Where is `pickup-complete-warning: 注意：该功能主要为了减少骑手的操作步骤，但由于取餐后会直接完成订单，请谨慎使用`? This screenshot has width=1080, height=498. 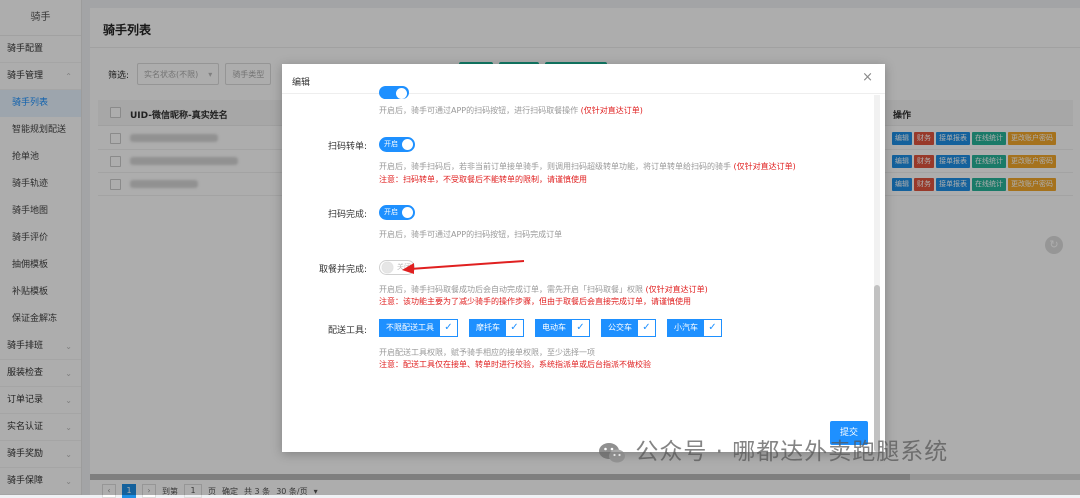
pickup-complete-warning: 注意：该功能主要为了减少骑手的操作步骤，但由于取餐后会直接完成订单，请谨慎使用 is located at coordinates (535, 301).